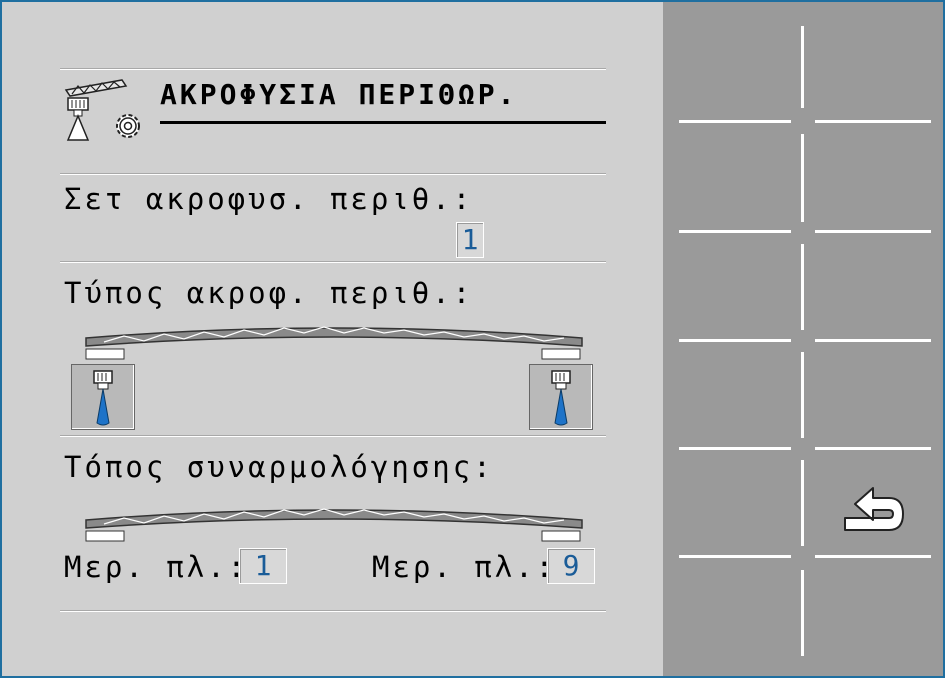 Image resolution: width=945 pixels, height=678 pixels. I want to click on edge-nozzle-type-label: Τύπος ακροφ. περιθ.:, so click(269, 293).